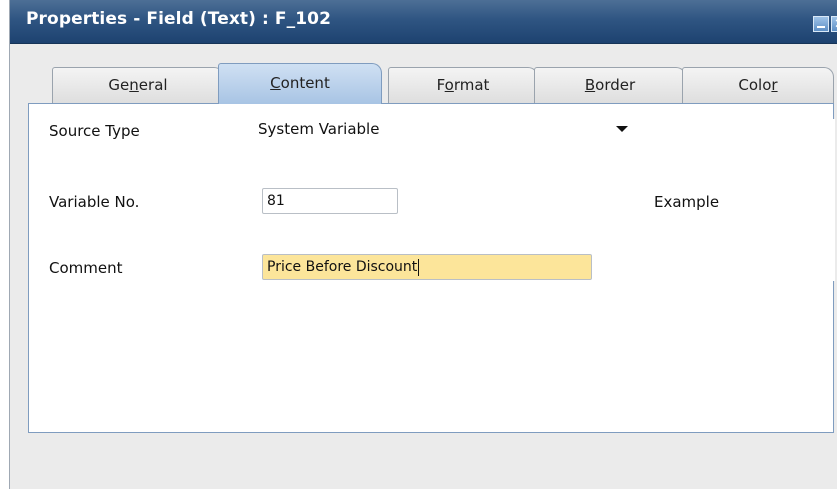  I want to click on tab-content: Content, so click(300, 83).